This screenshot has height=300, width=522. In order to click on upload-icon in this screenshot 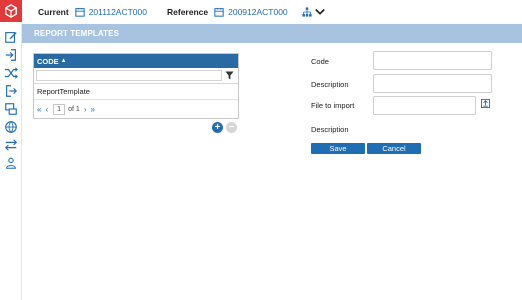, I will do `click(485, 103)`.